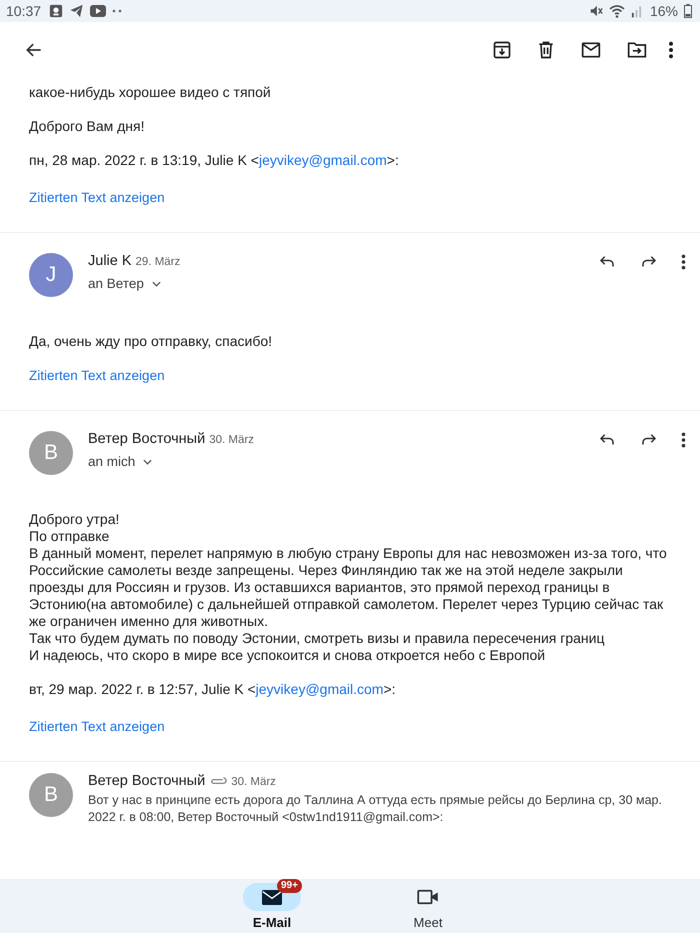 The height and width of the screenshot is (933, 700). What do you see at coordinates (688, 11) in the screenshot?
I see `battery-icon` at bounding box center [688, 11].